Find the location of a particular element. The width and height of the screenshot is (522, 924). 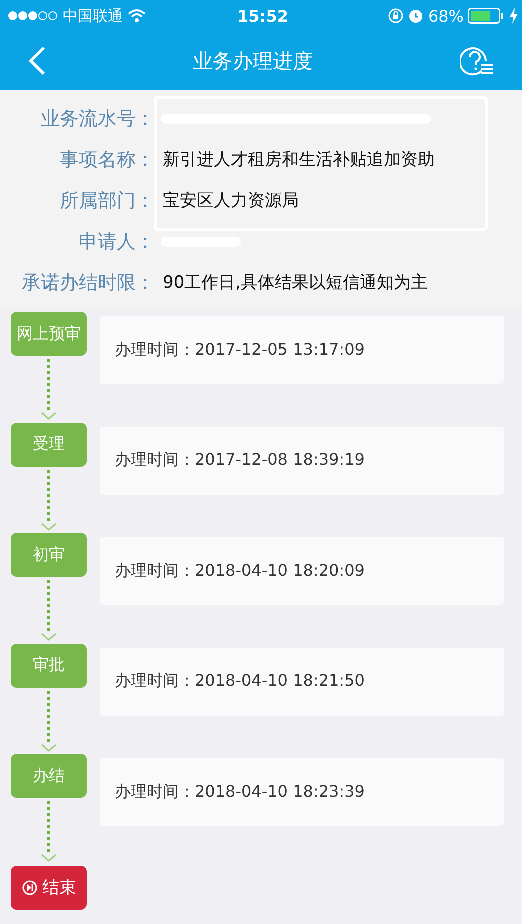

charging-icon is located at coordinates (514, 16).